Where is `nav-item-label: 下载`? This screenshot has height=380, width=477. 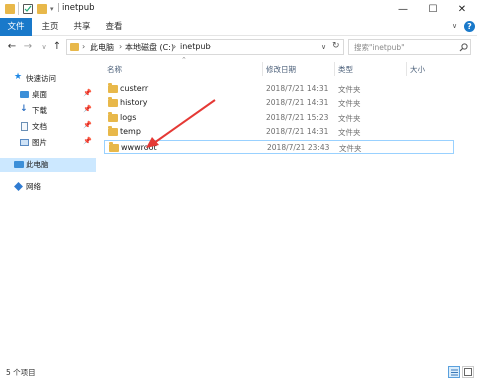
nav-item-label: 下载 is located at coordinates (39, 110).